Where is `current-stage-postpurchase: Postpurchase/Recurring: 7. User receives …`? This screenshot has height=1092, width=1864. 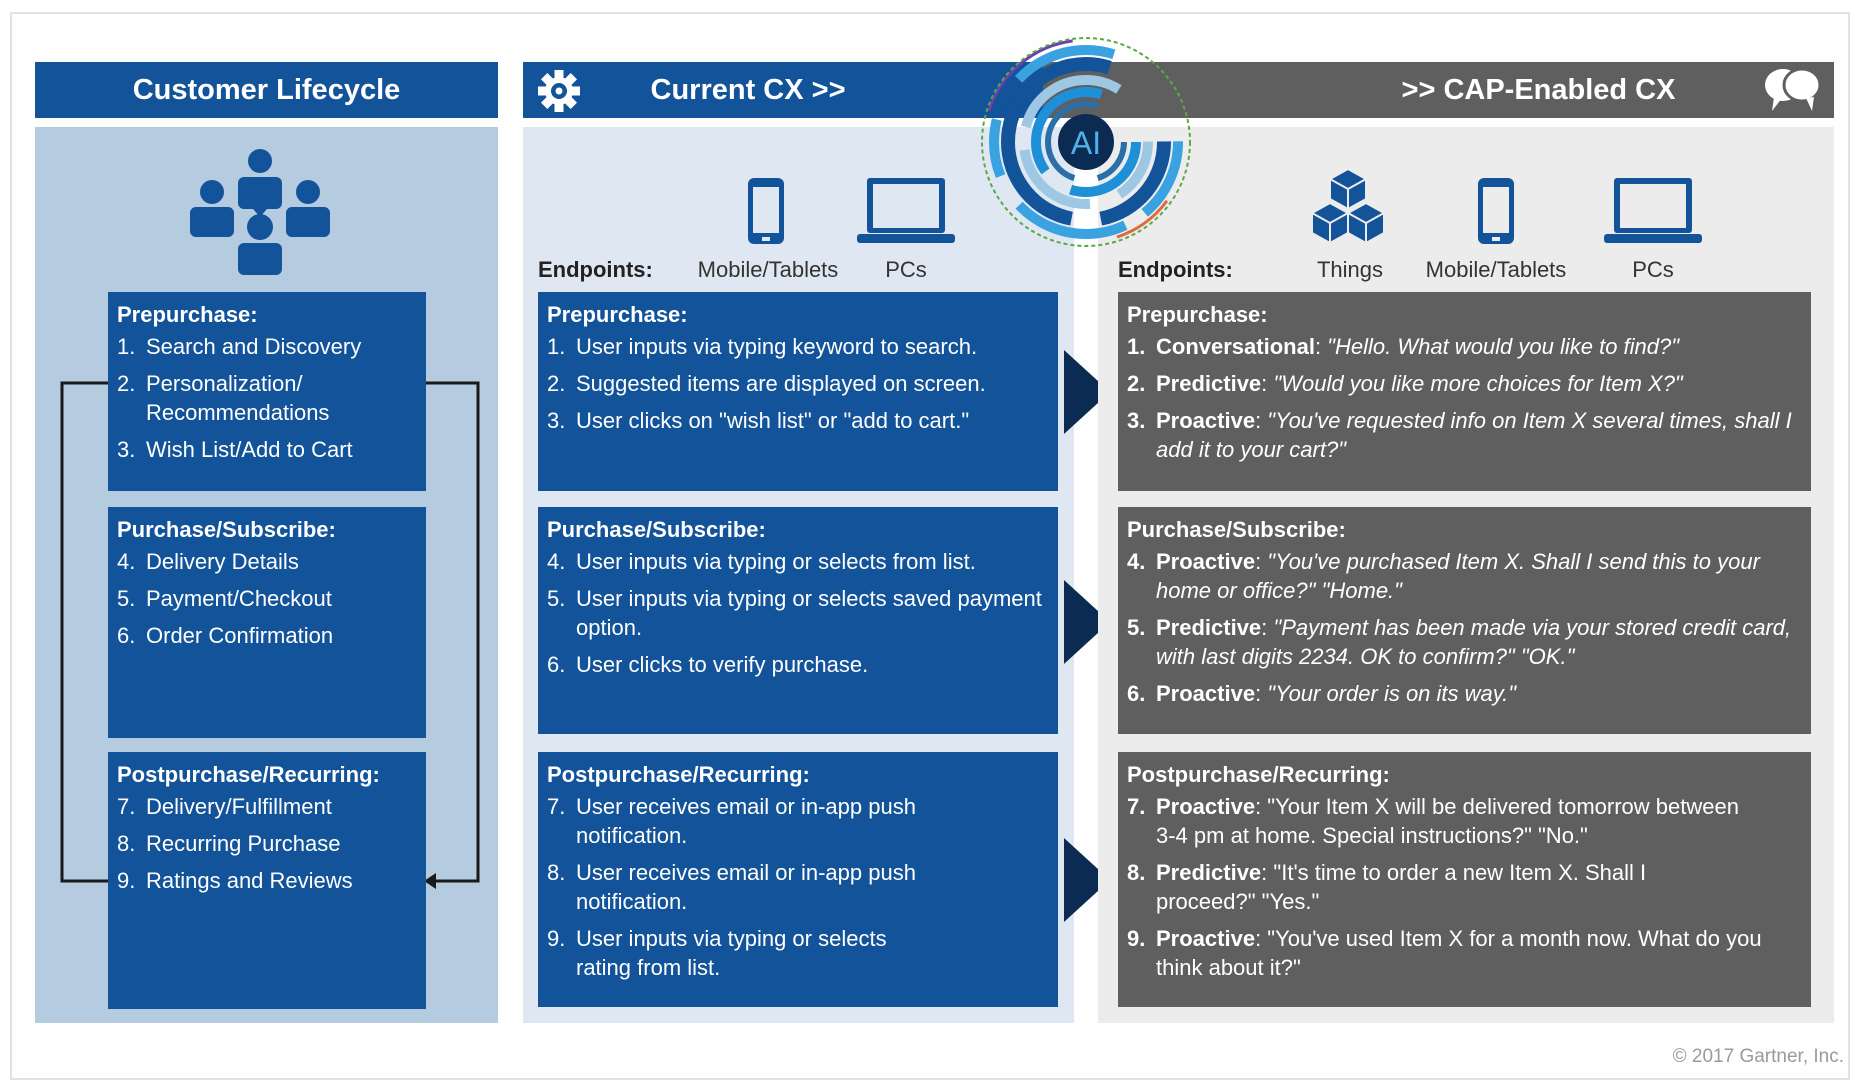 current-stage-postpurchase: Postpurchase/Recurring: 7. User receives … is located at coordinates (798, 879).